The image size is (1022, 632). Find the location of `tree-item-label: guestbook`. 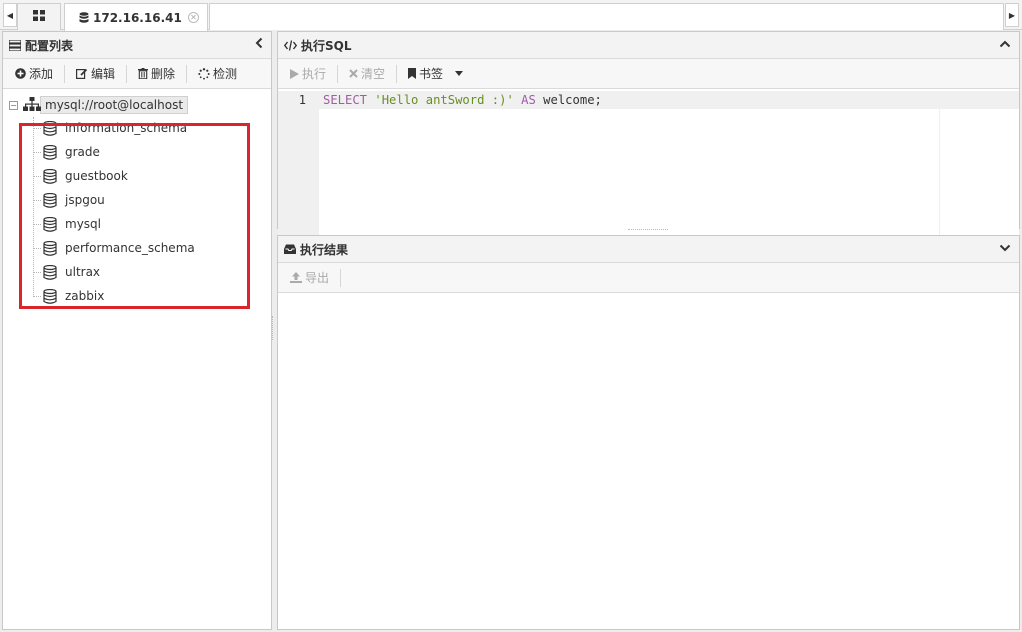

tree-item-label: guestbook is located at coordinates (96, 176).